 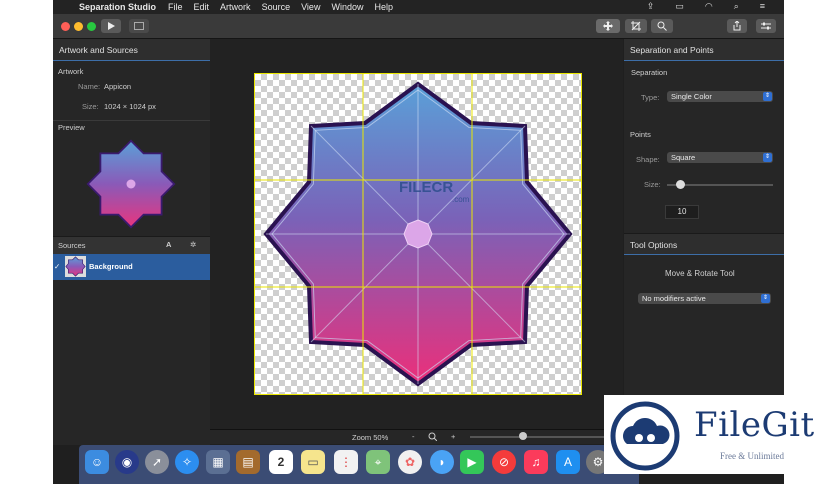 What do you see at coordinates (649, 72) in the screenshot?
I see `separation-section-label: Separation` at bounding box center [649, 72].